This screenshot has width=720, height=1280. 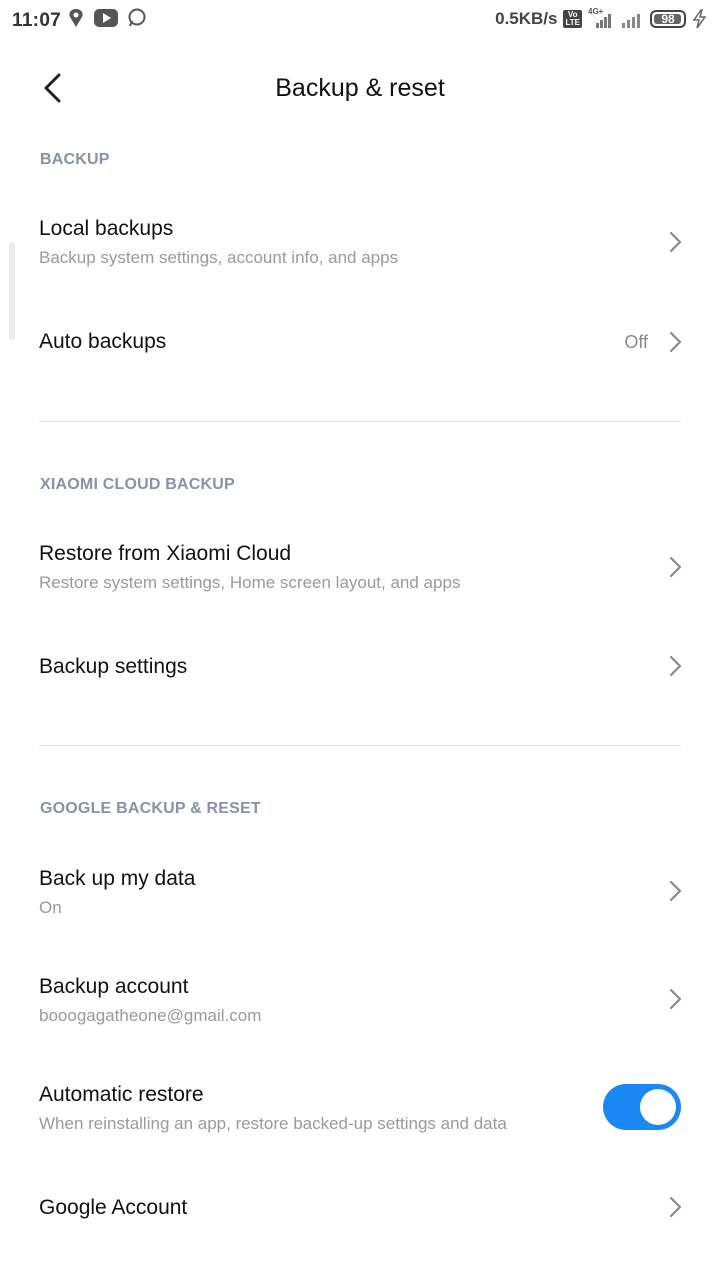 What do you see at coordinates (76, 18) in the screenshot?
I see `location-icon` at bounding box center [76, 18].